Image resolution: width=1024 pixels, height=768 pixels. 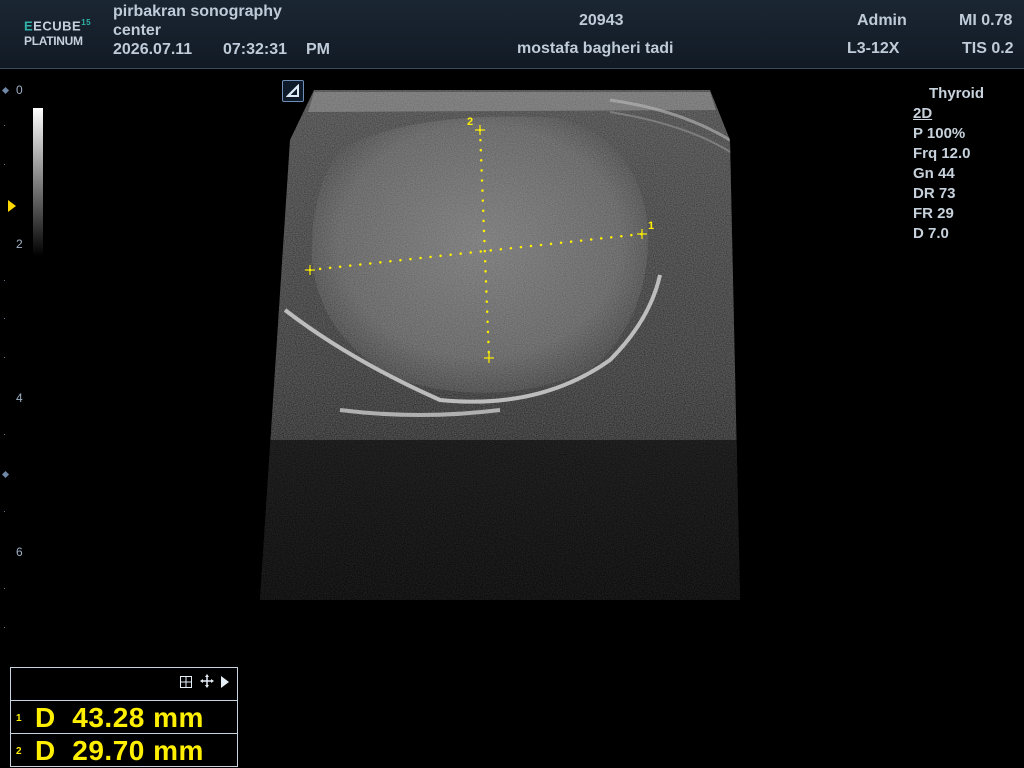 I want to click on focus-marker-icon, so click(x=12, y=206).